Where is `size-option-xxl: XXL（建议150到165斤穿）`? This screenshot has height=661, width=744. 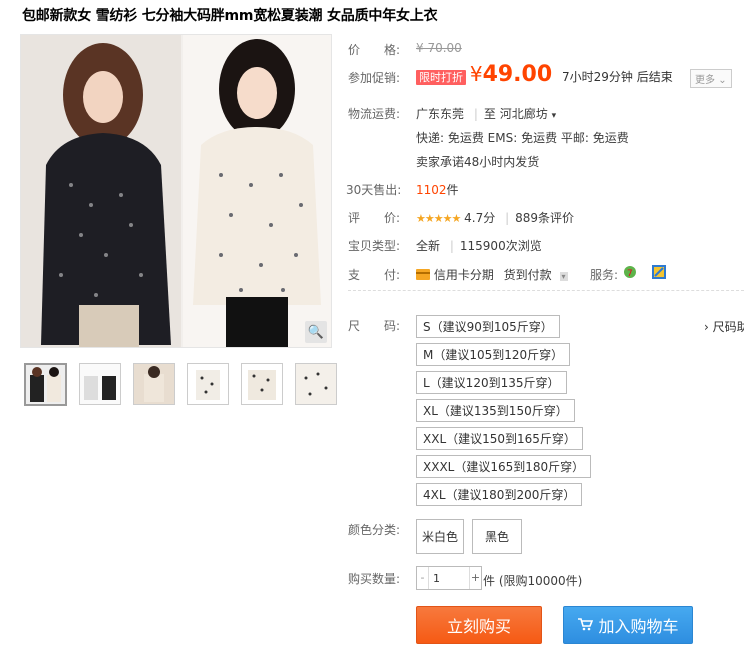 size-option-xxl: XXL（建议150到165斤穿） is located at coordinates (499, 438).